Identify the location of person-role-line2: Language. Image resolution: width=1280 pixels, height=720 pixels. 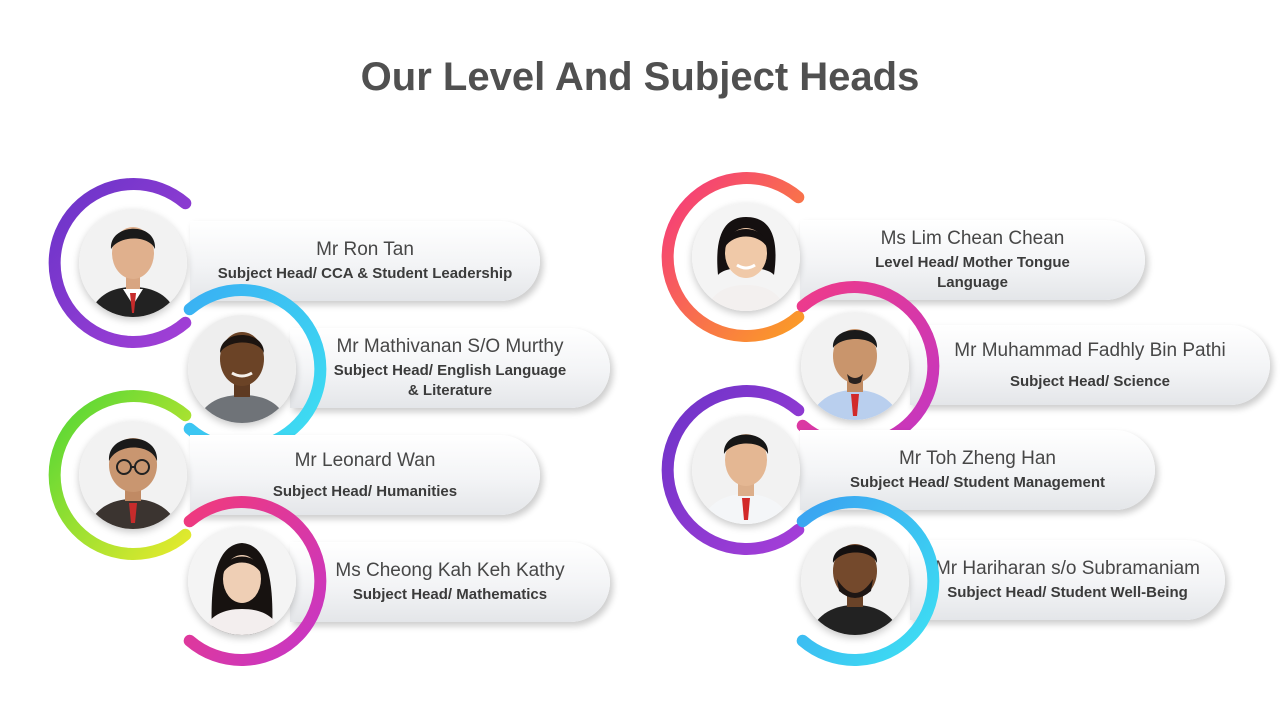
(972, 282).